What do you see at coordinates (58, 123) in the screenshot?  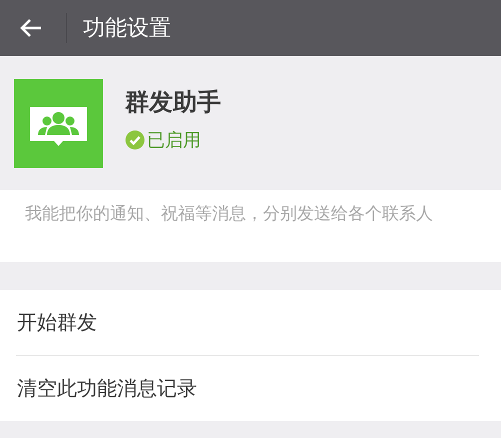 I see `group-chat-icon` at bounding box center [58, 123].